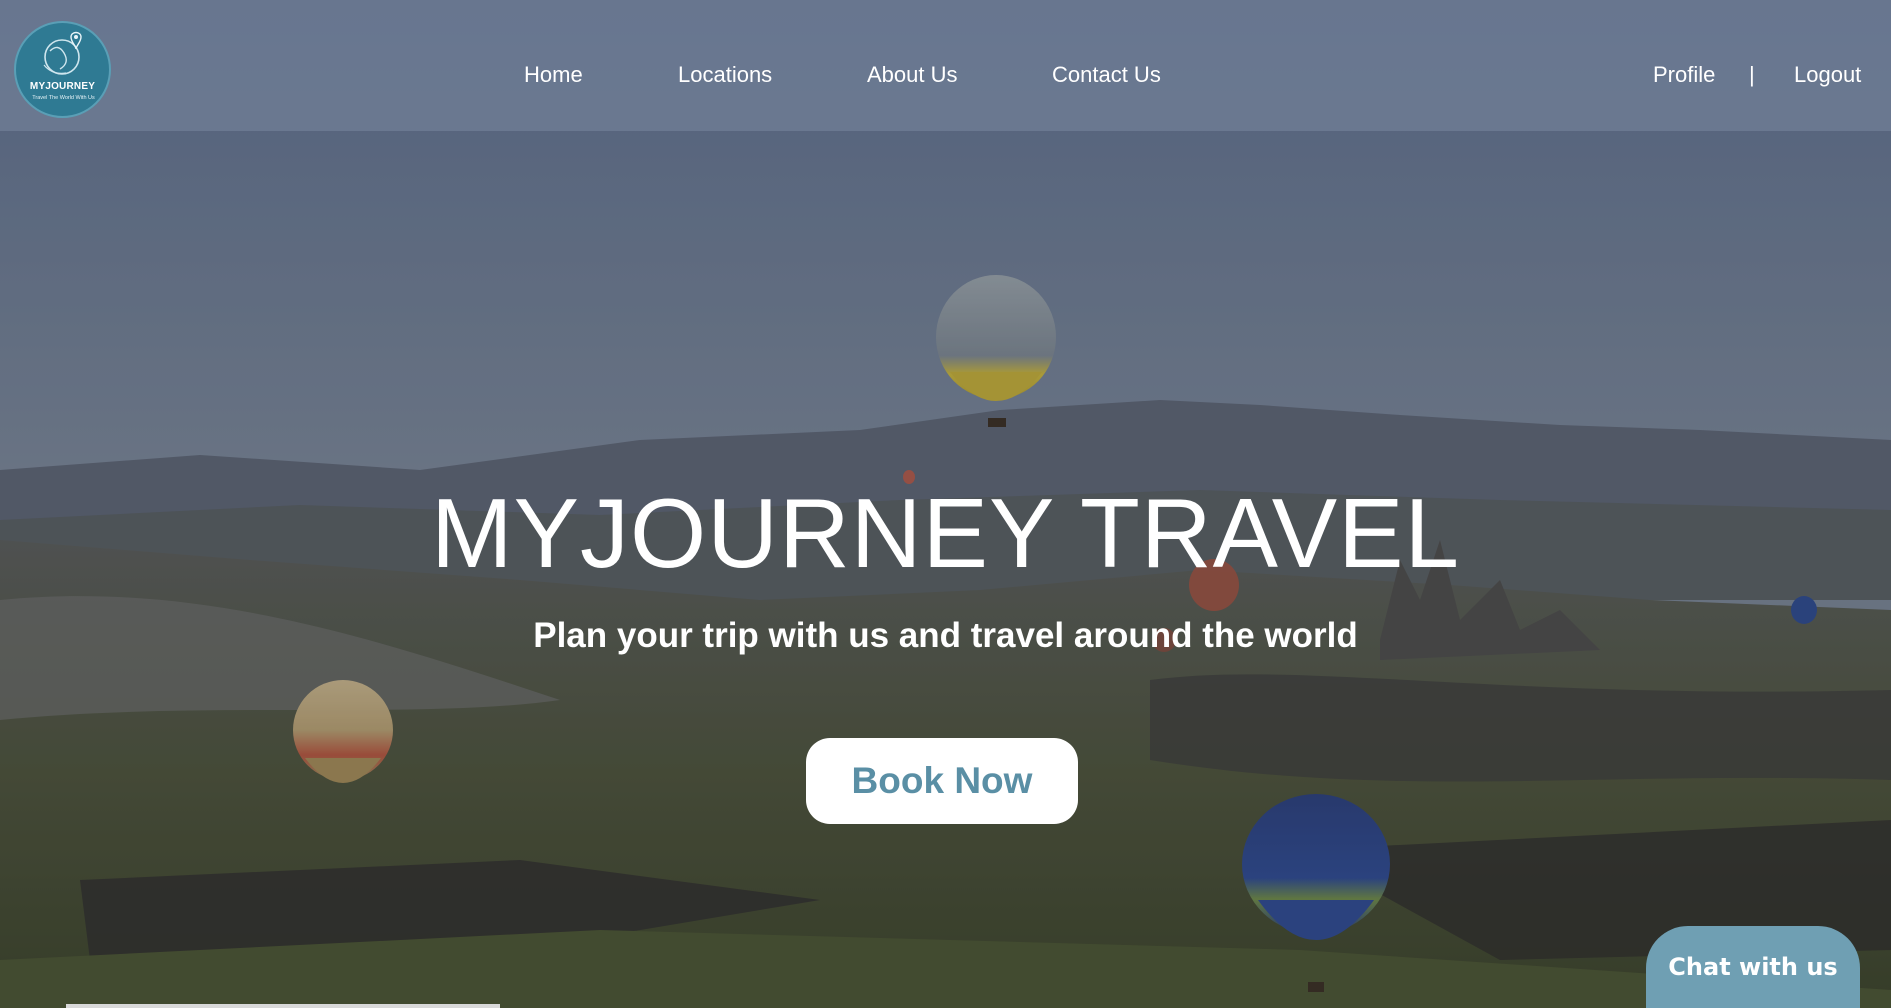 This screenshot has width=1891, height=1008. What do you see at coordinates (1827, 75) in the screenshot?
I see `nav-logout: Logout` at bounding box center [1827, 75].